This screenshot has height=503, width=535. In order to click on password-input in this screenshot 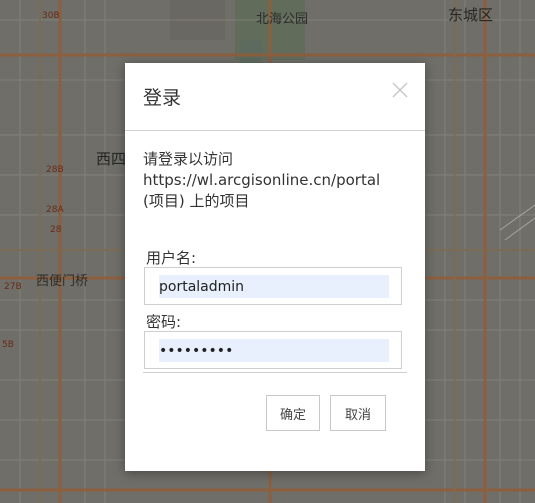, I will do `click(274, 350)`.